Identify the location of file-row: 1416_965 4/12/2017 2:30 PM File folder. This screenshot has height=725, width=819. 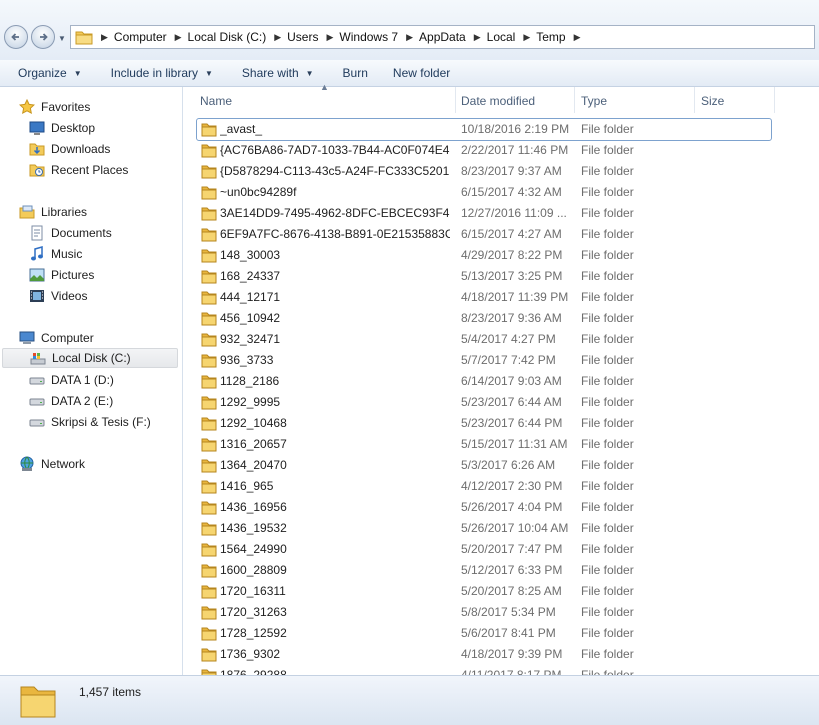
(484, 486).